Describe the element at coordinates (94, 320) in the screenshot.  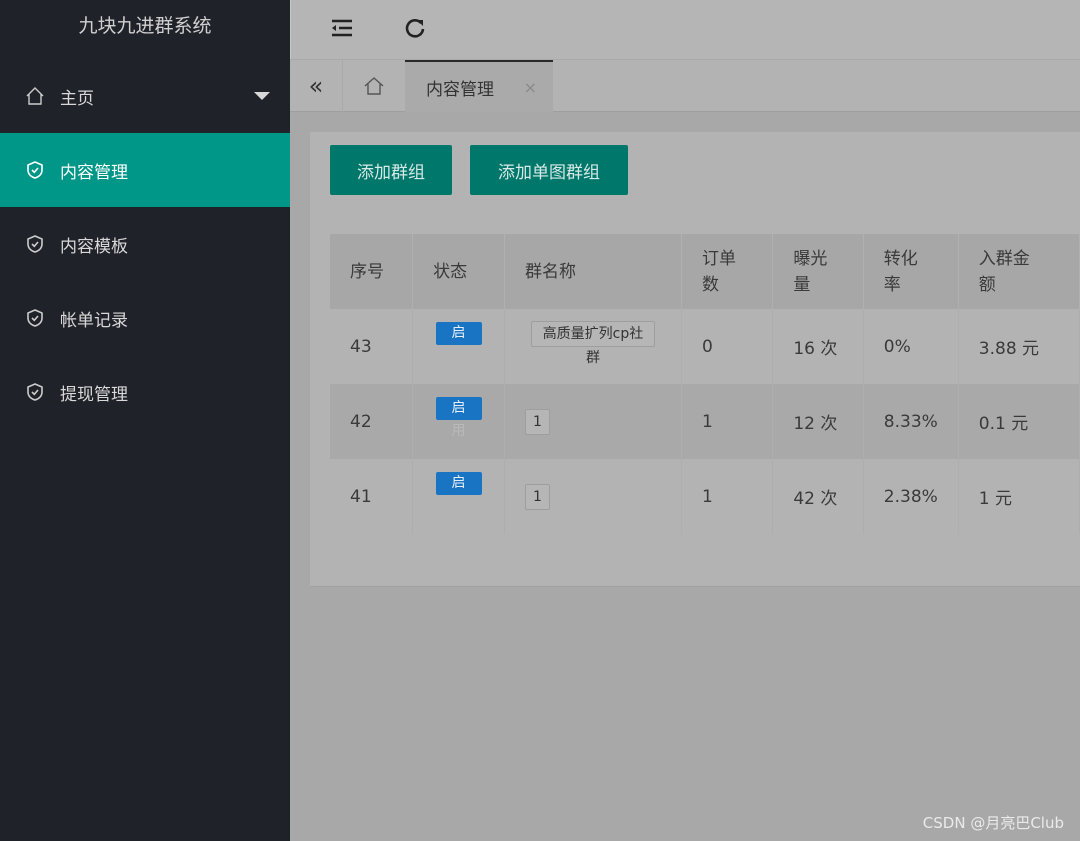
I see `sidebar-item-label: 帐单记录` at that location.